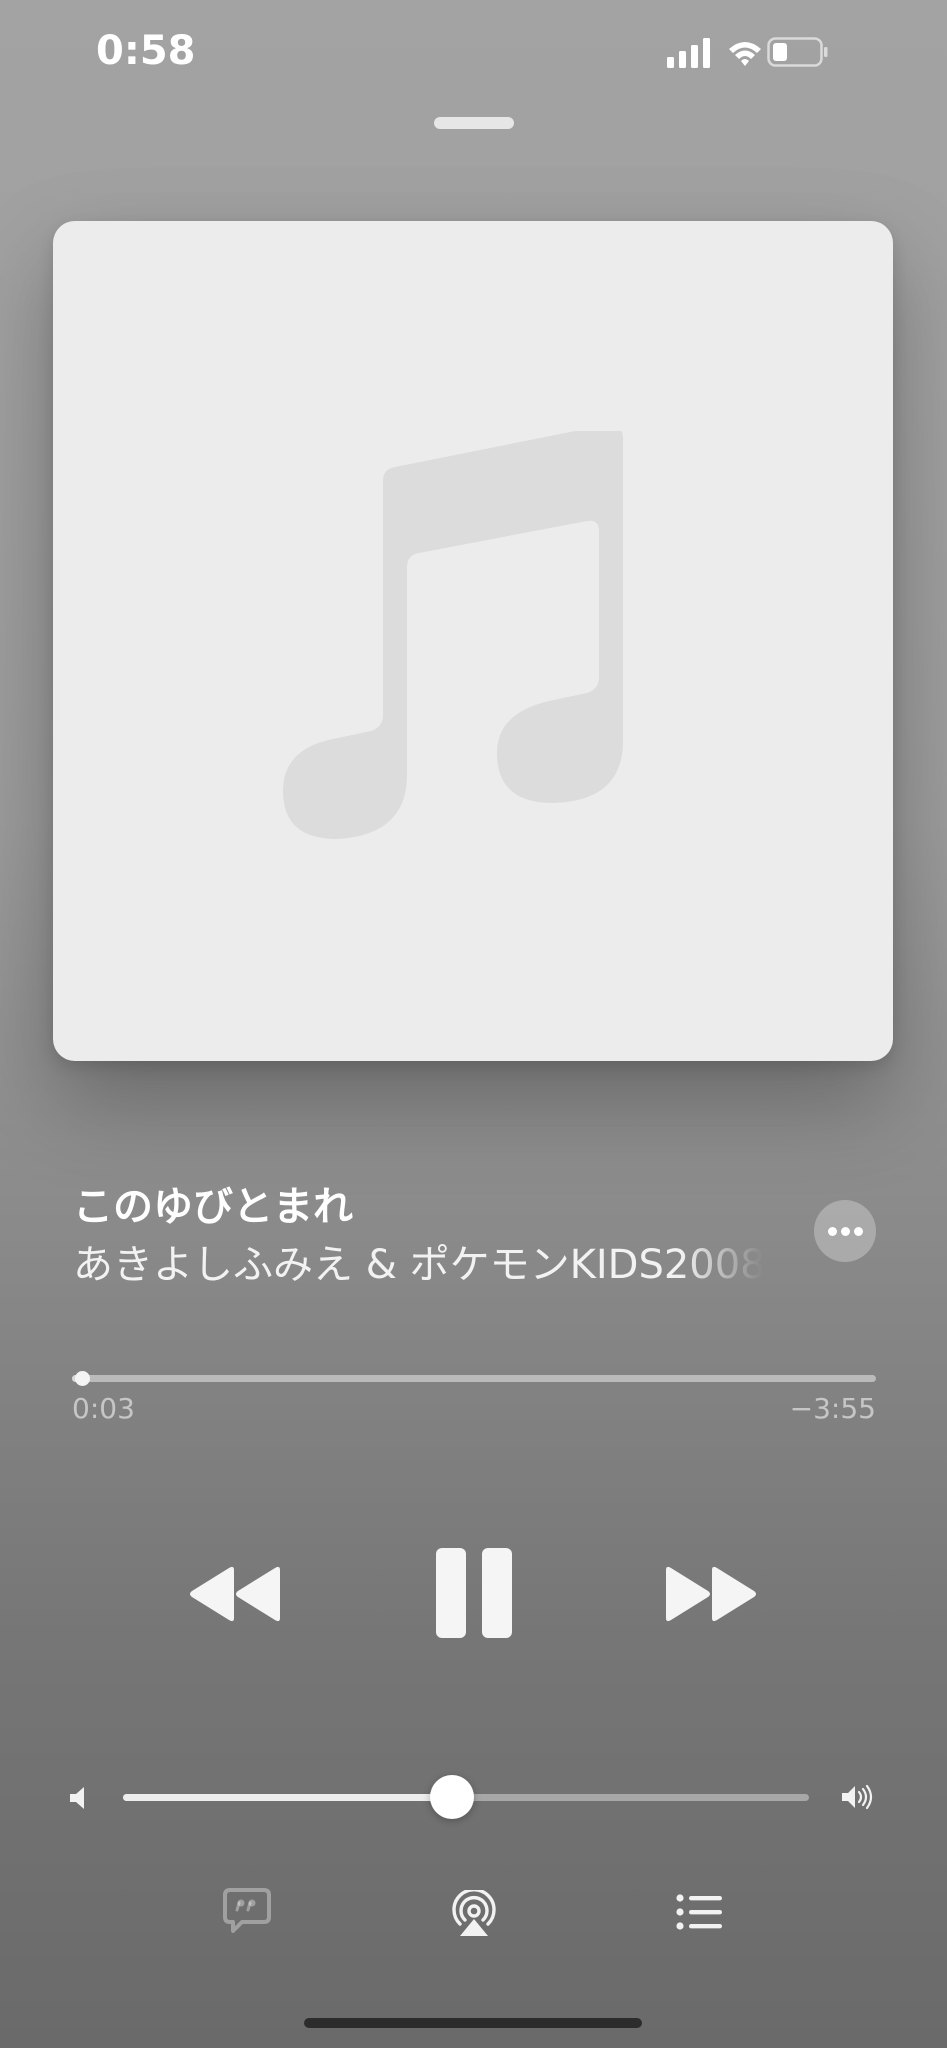 This screenshot has width=947, height=2048. What do you see at coordinates (797, 52) in the screenshot?
I see `battery-low-icon` at bounding box center [797, 52].